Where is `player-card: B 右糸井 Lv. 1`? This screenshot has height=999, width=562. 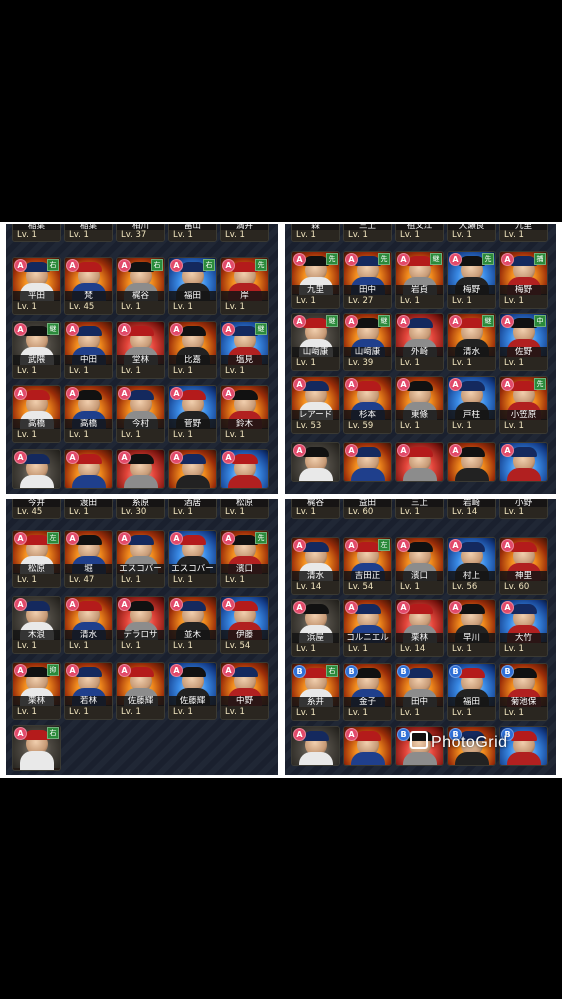 player-card: B 右糸井 Lv. 1 is located at coordinates (315, 692).